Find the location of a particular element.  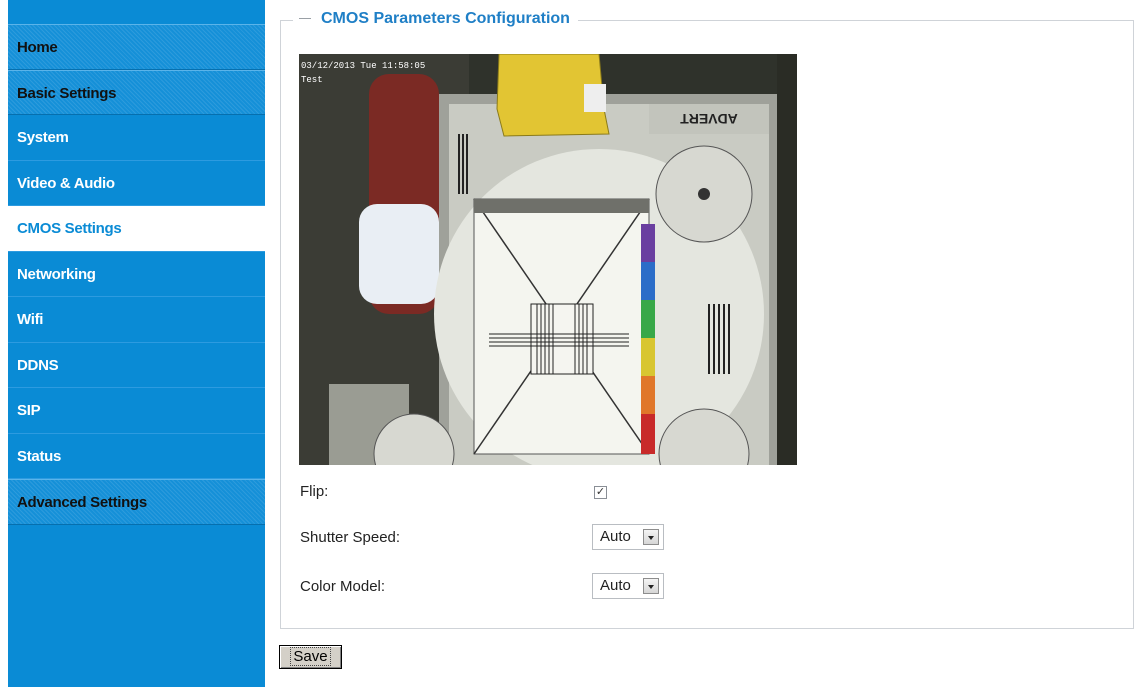

check-mark-icon: ✓ is located at coordinates (600, 492).